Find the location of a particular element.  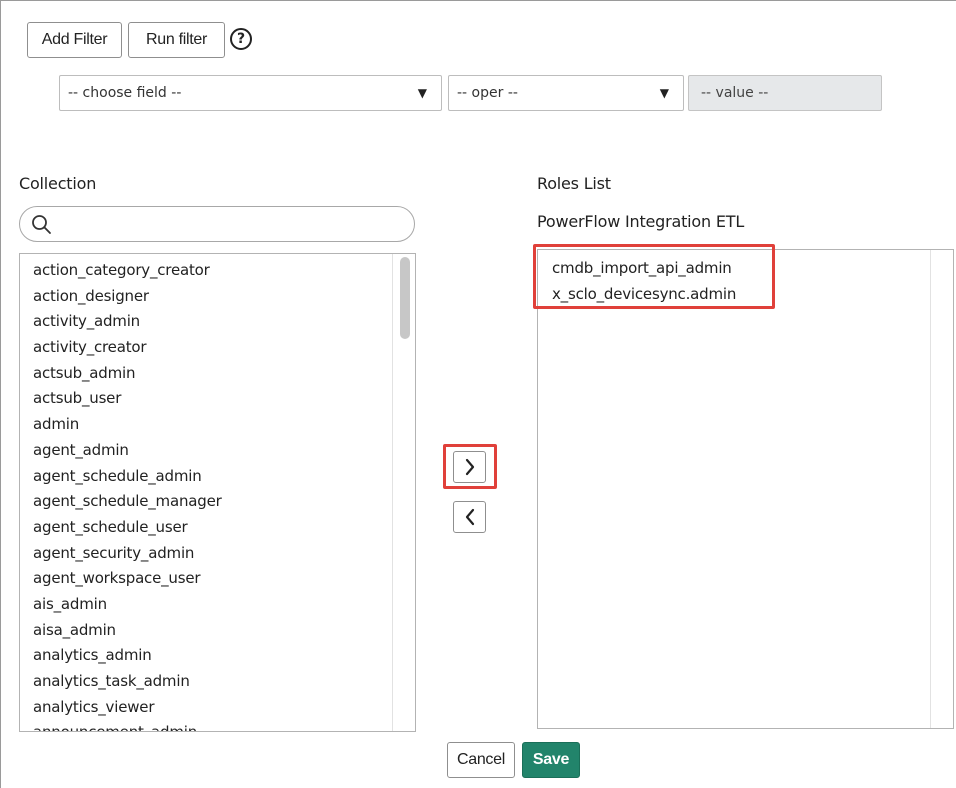

roles-list-subheading: PowerFlow Integration ETL is located at coordinates (641, 221).